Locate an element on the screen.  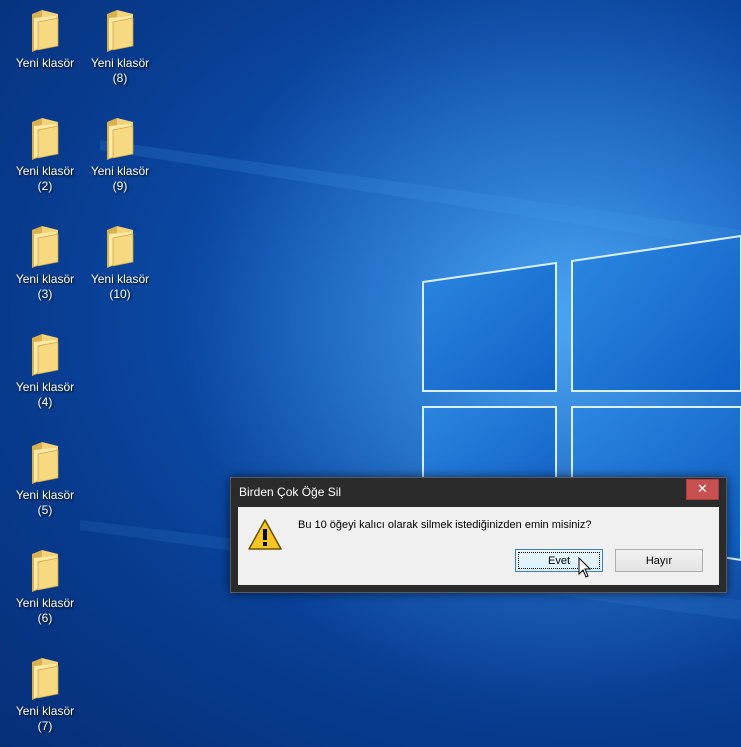
desktop-folder-item: Yeni klasör (5) is located at coordinates (45, 479).